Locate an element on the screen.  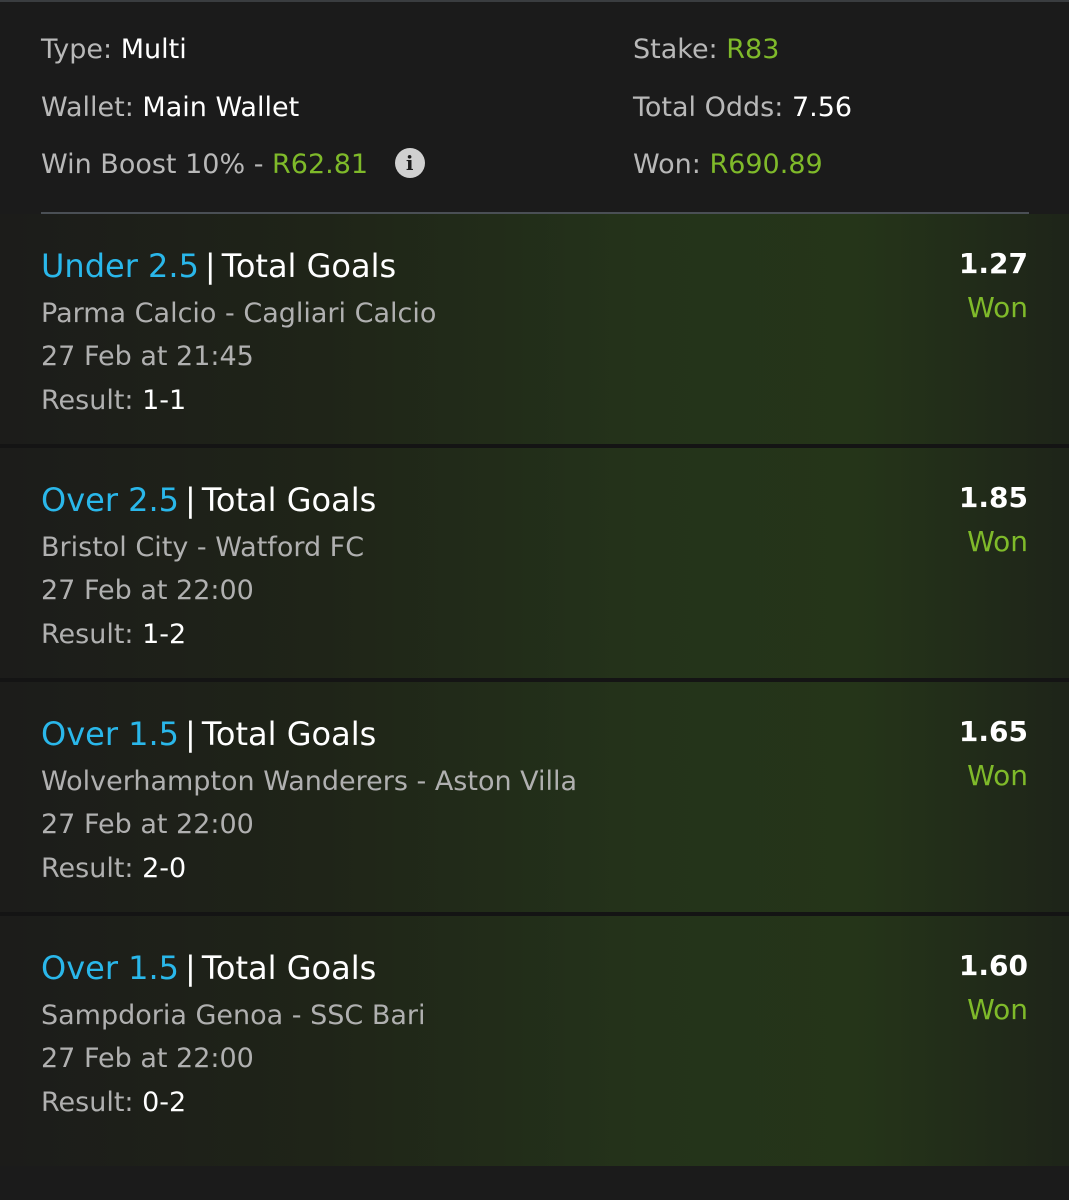
selection-match: Bristol City - Watford FC is located at coordinates (203, 547).